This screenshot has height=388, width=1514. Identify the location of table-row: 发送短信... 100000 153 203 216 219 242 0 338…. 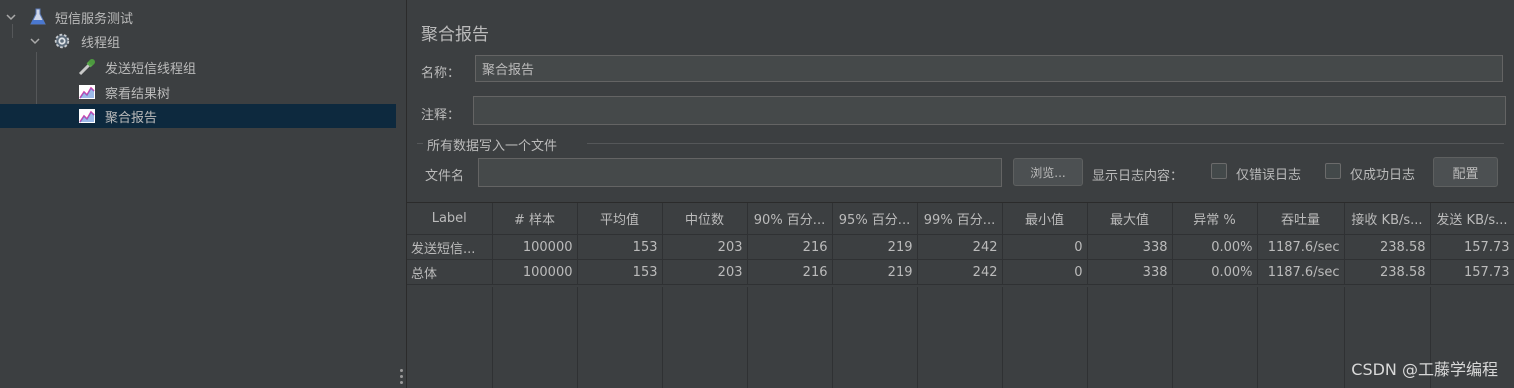
(960, 247).